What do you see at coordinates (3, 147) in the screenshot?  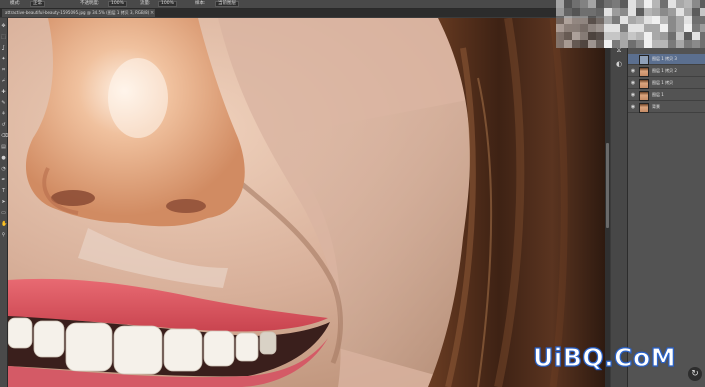 I see `gradient-icon: ▤` at bounding box center [3, 147].